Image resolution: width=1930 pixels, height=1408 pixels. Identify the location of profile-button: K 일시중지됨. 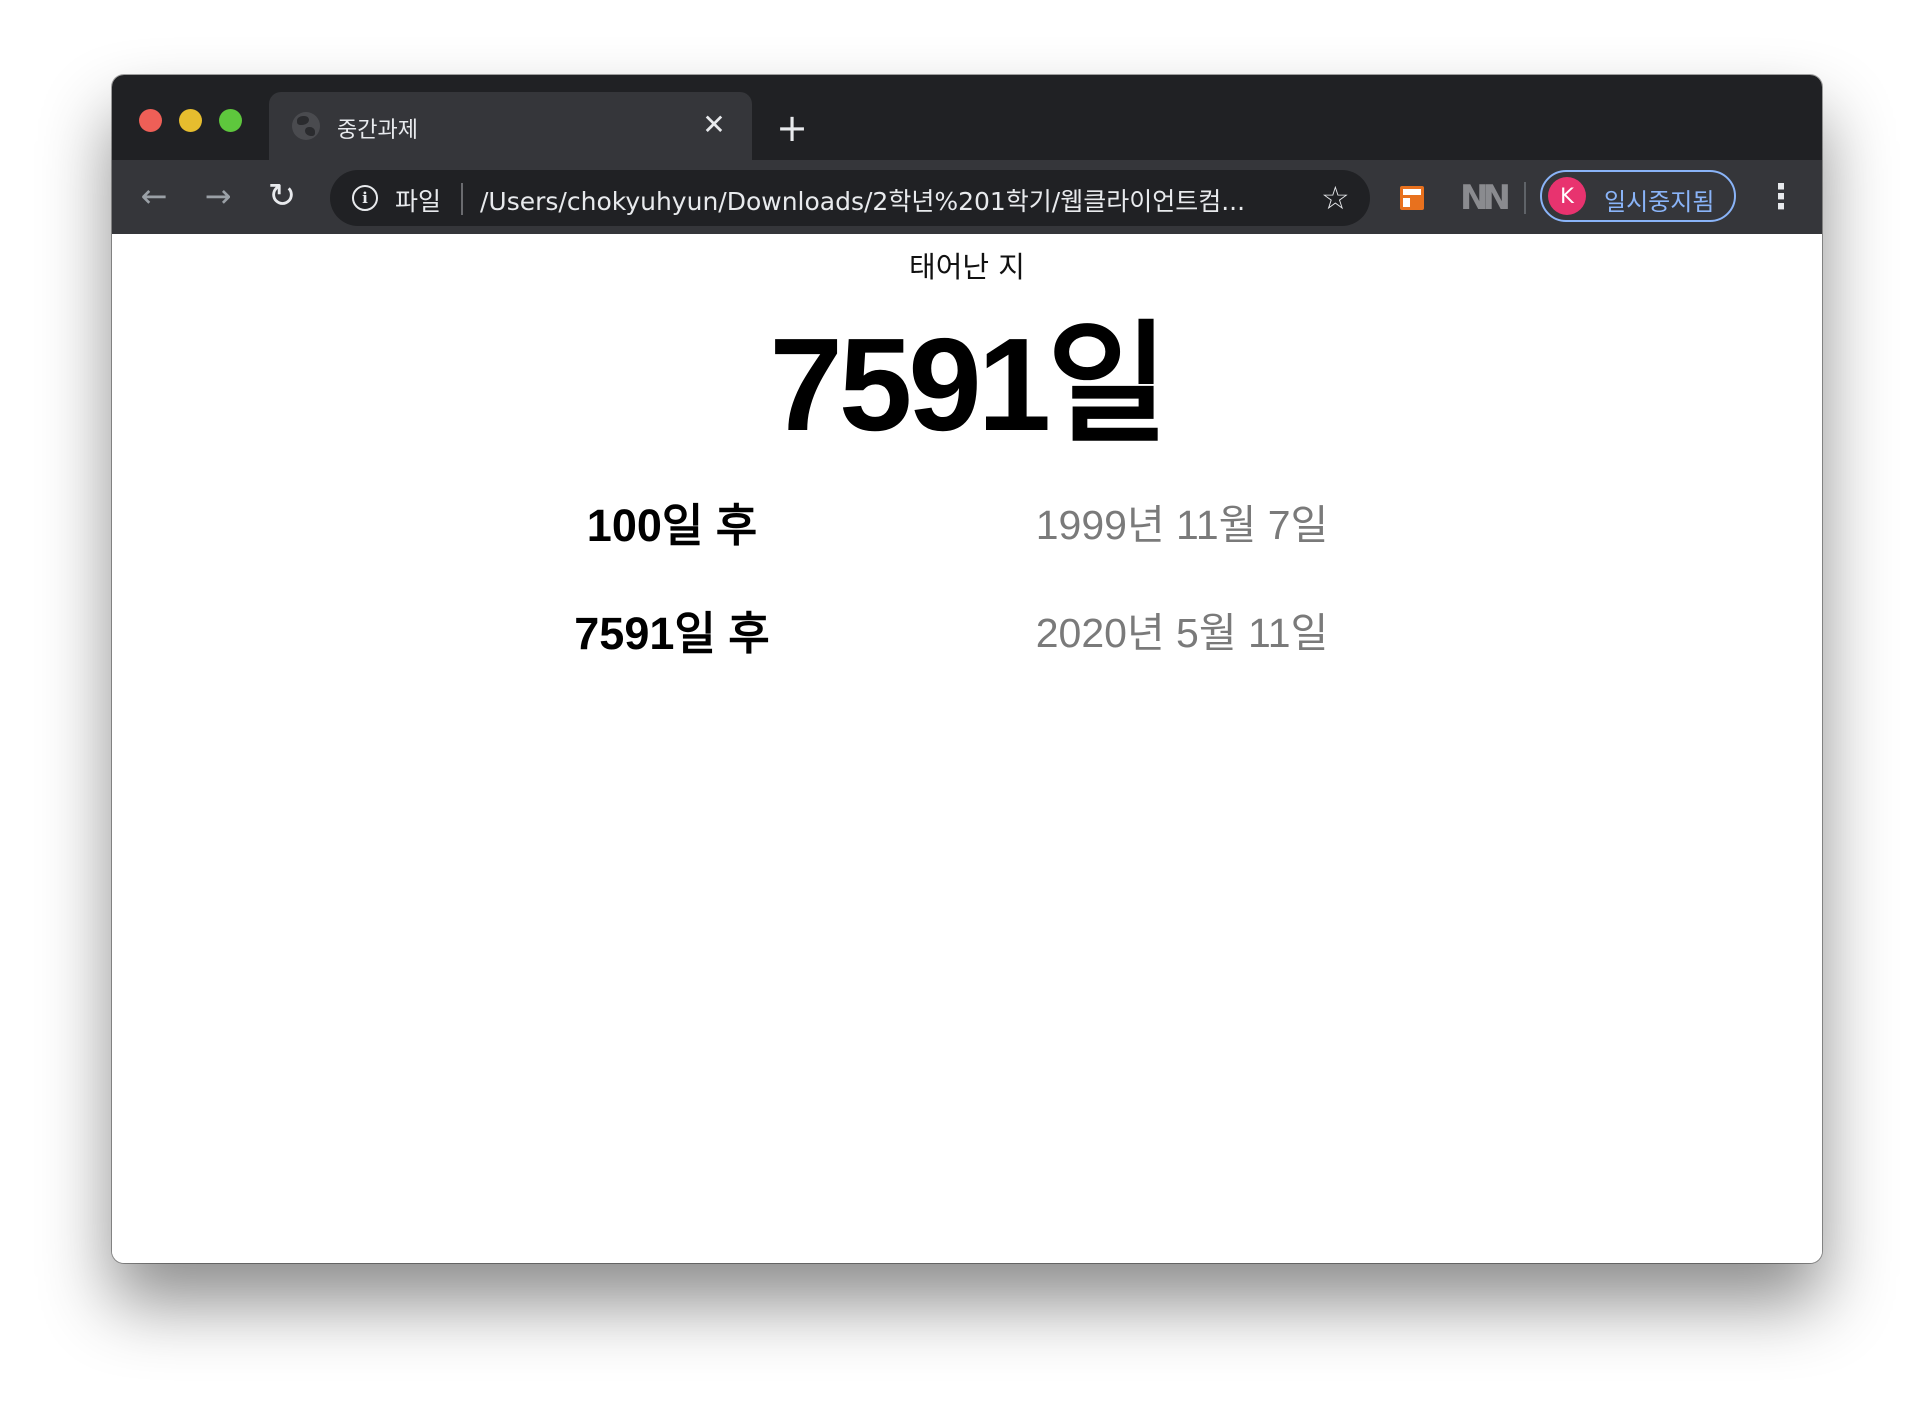
(1638, 196).